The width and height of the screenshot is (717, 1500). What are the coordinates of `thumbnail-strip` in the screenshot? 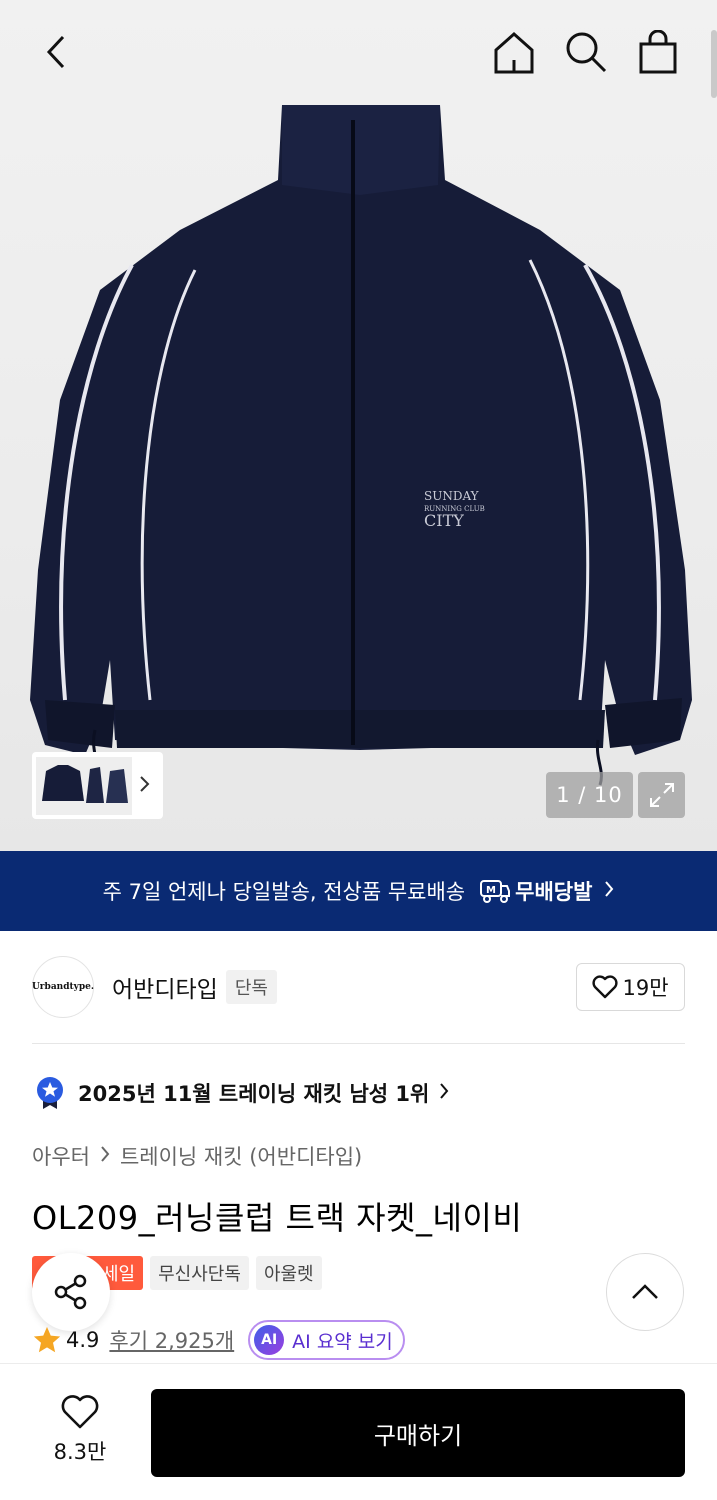 It's located at (97, 785).